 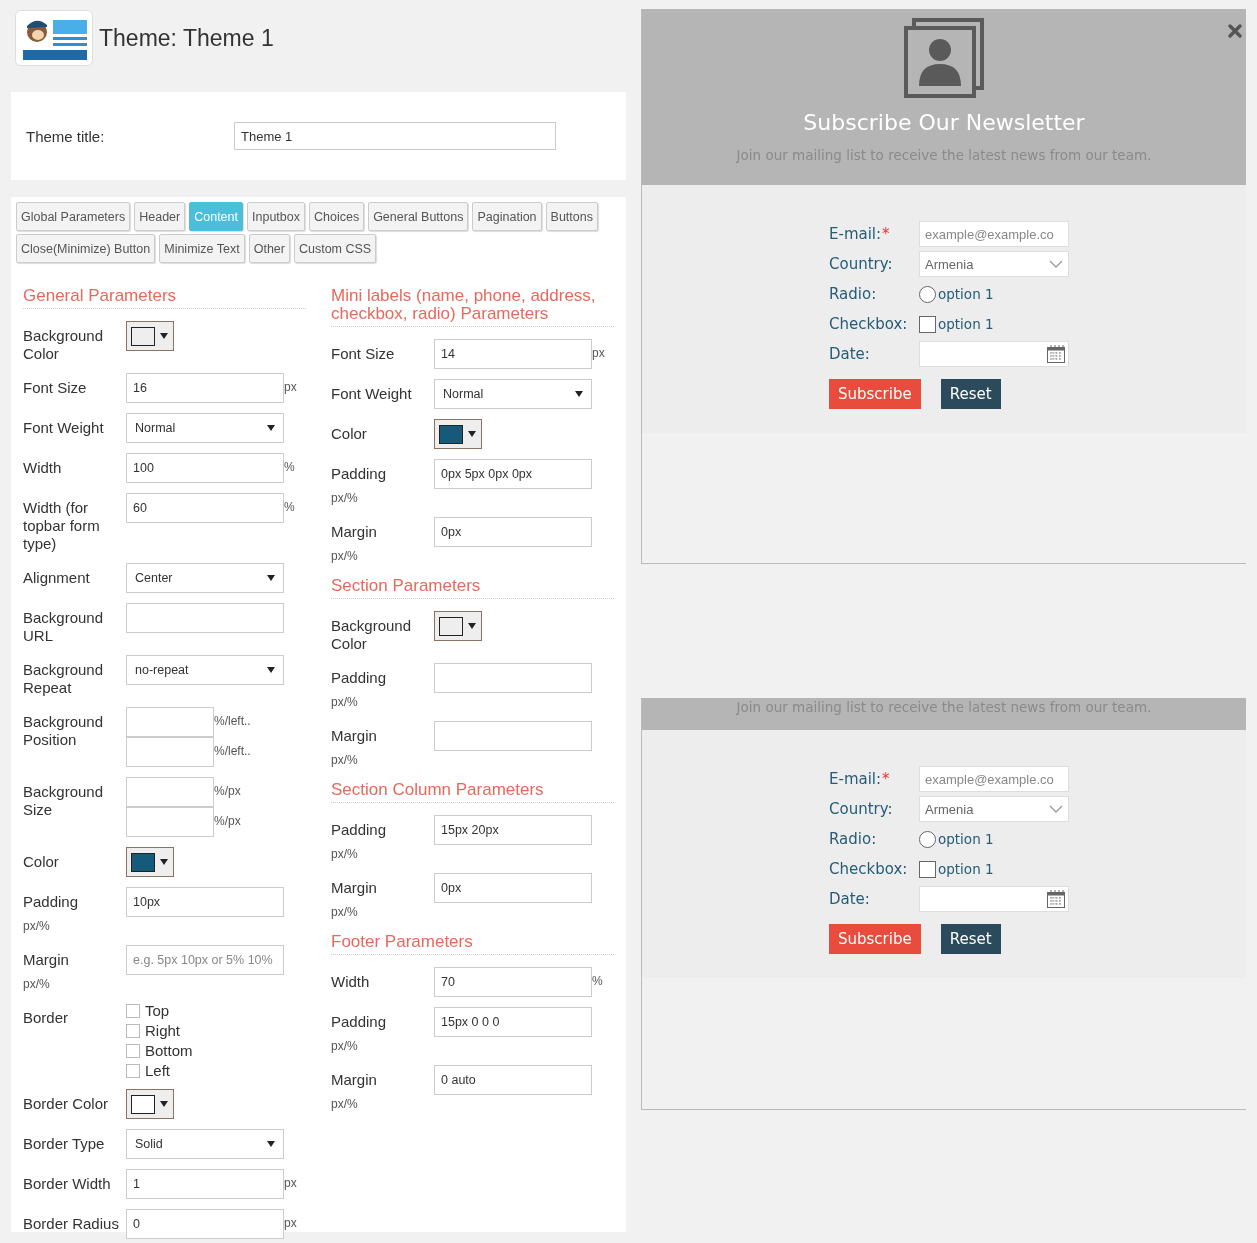 I want to click on tab: Choices, so click(x=336, y=216).